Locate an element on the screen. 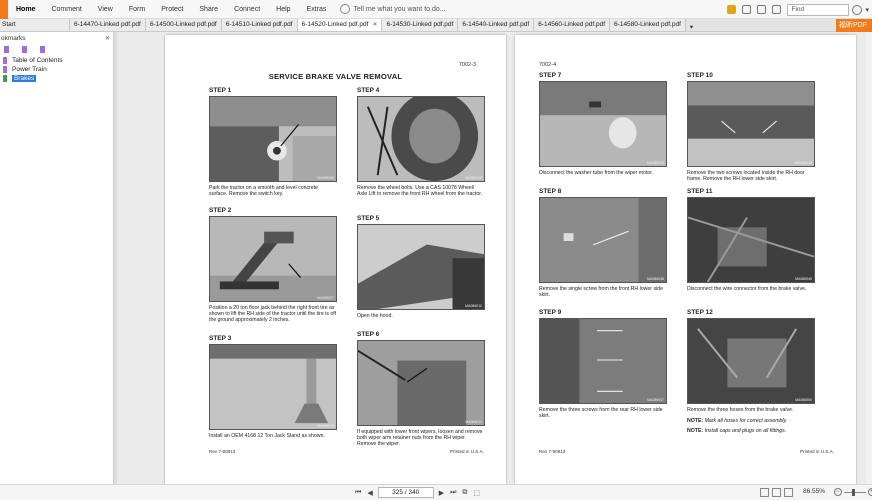  zoom-slider is located at coordinates (855, 492).